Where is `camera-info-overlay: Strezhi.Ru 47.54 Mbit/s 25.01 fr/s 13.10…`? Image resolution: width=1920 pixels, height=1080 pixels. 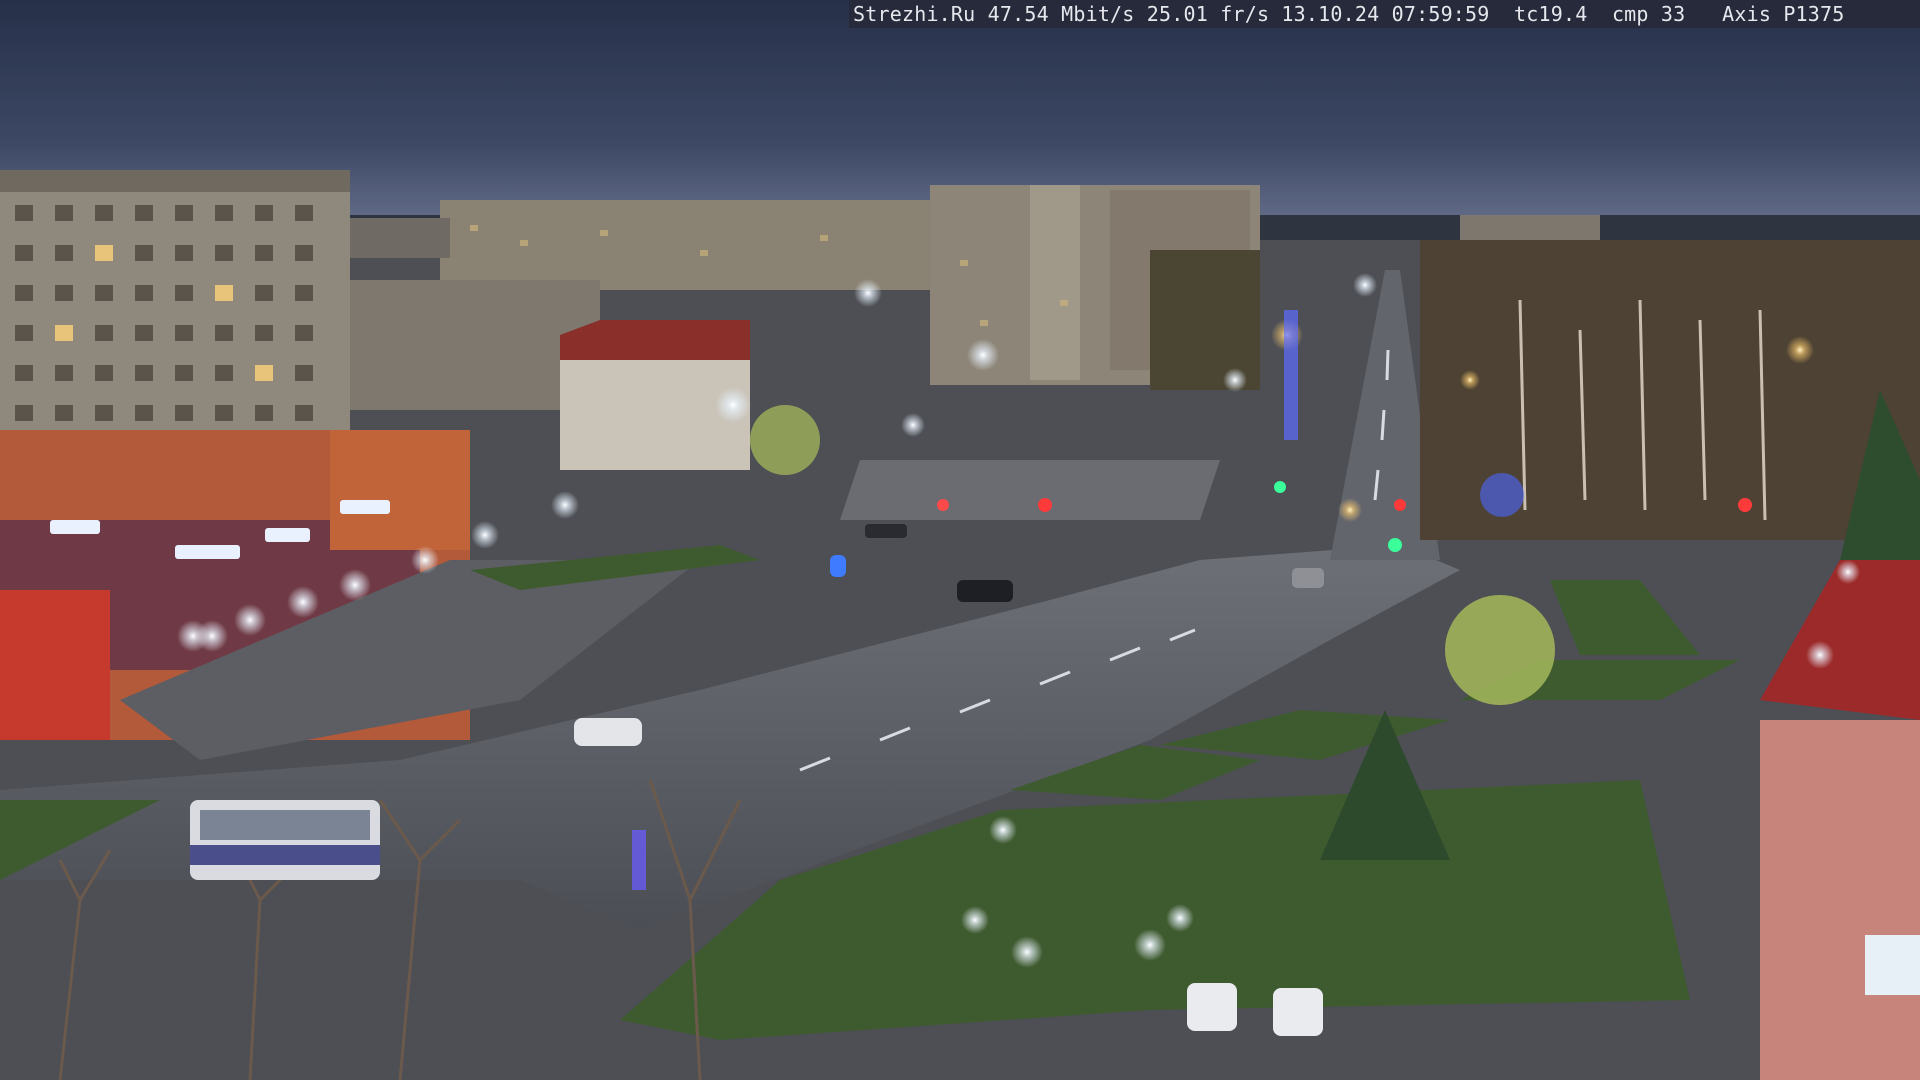
camera-info-overlay: Strezhi.Ru 47.54 Mbit/s 25.01 fr/s 13.10… is located at coordinates (1384, 14).